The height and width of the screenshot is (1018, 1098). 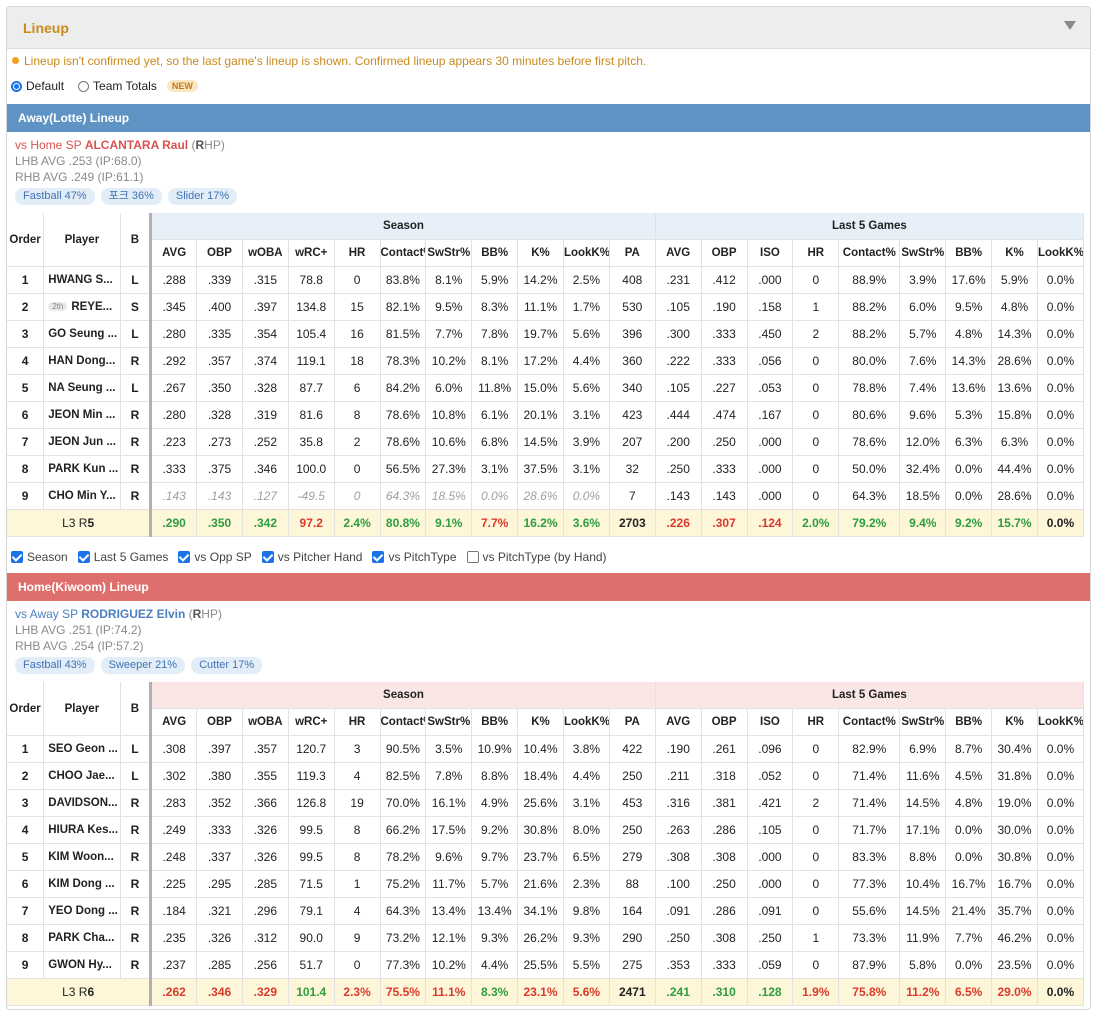 I want to click on filter-option-last-5-games: Last 5 Games, so click(x=122, y=557).